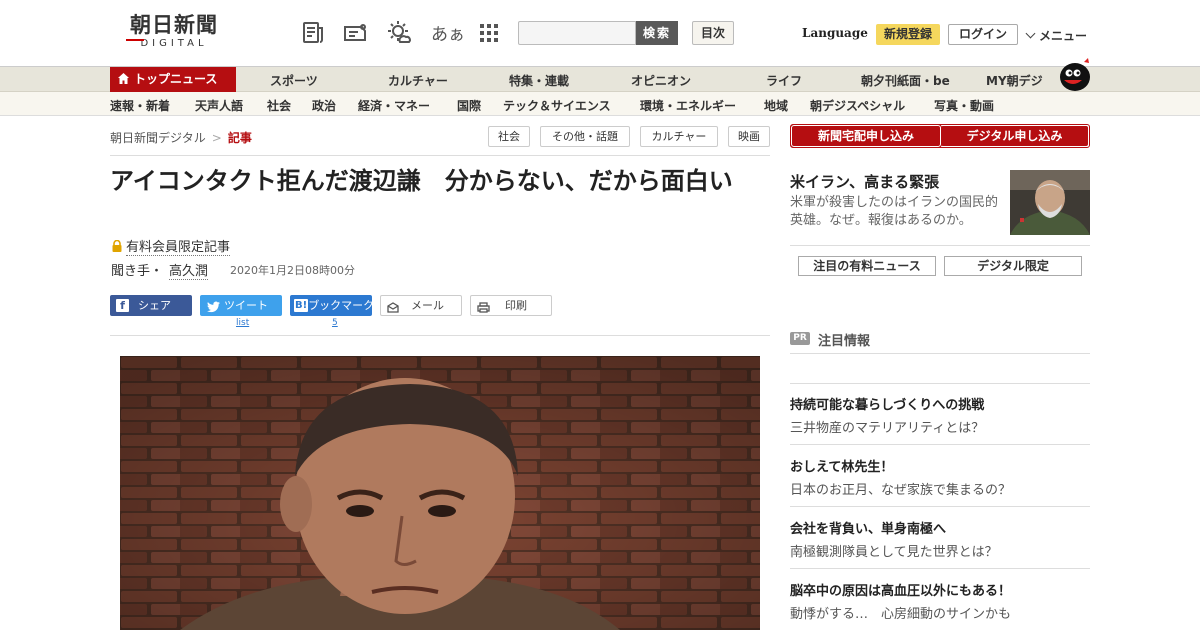 This screenshot has width=1200, height=630. What do you see at coordinates (324, 105) in the screenshot?
I see `subnav-politics: 政治` at bounding box center [324, 105].